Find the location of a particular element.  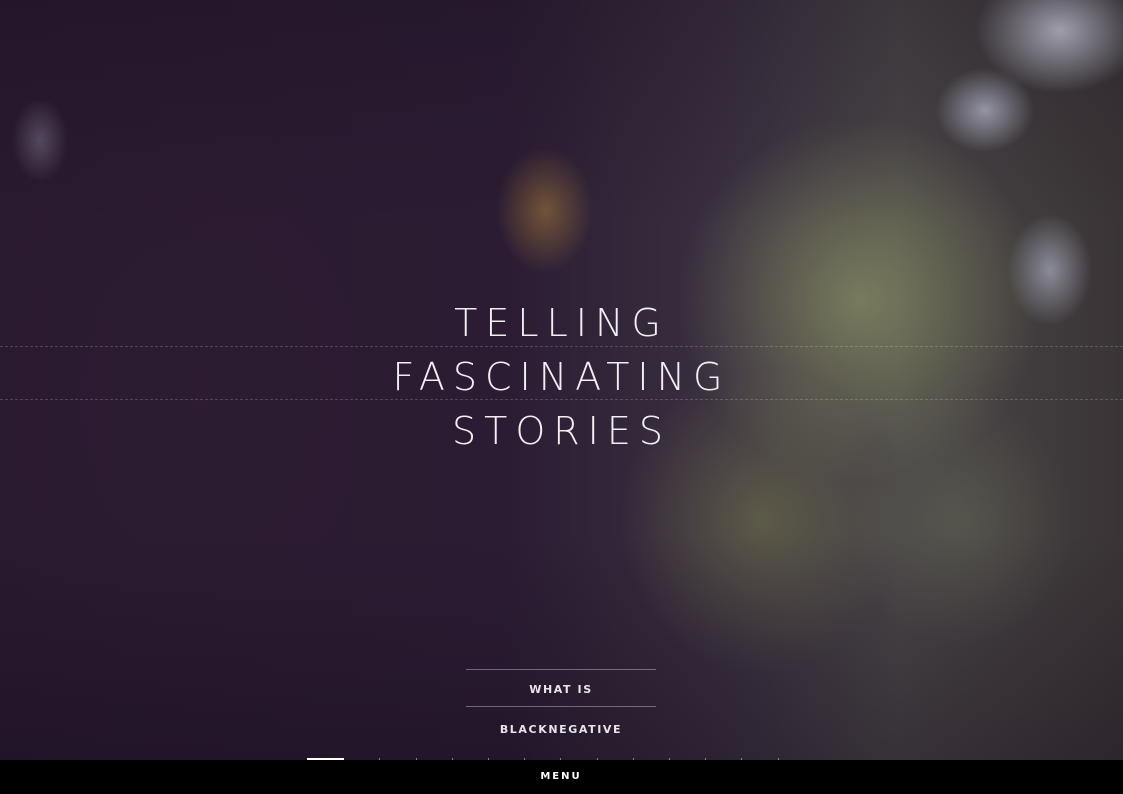

headline-line-3: STORIES is located at coordinates (561, 431).